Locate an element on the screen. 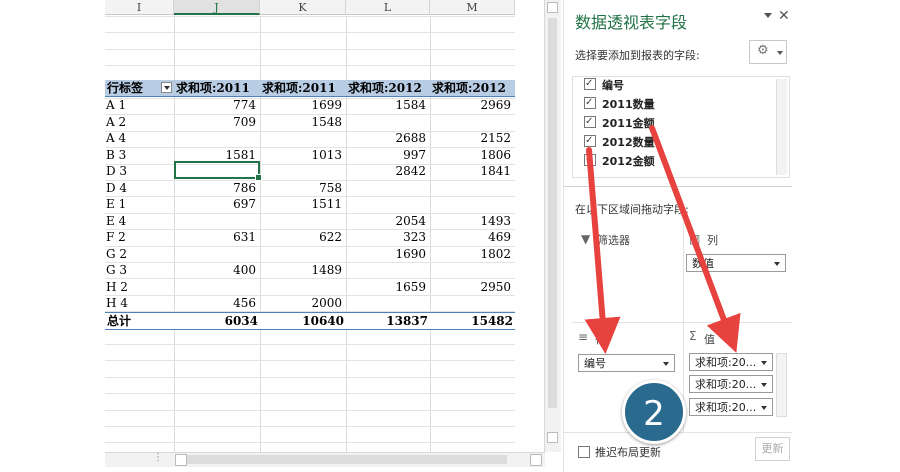 This screenshot has height=472, width=900. annotation-arrows is located at coordinates (662, 239).